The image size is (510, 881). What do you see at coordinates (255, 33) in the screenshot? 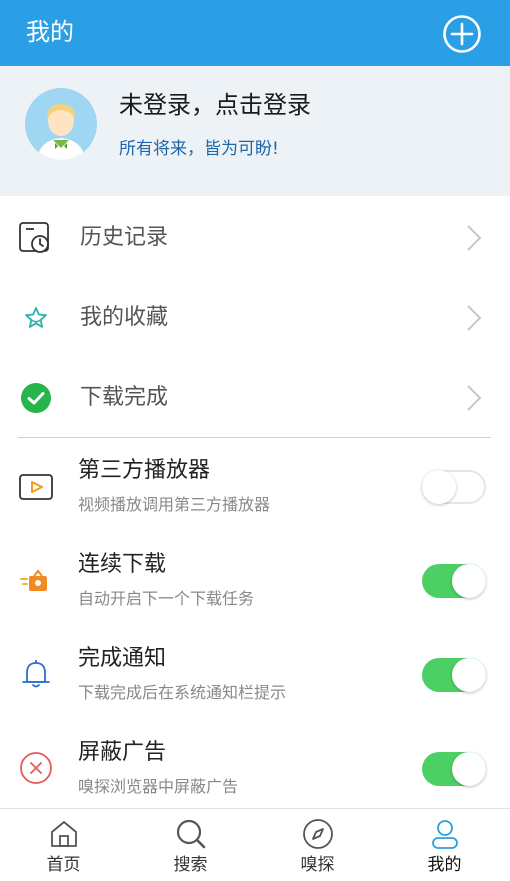
I see `top-bar: 我的` at bounding box center [255, 33].